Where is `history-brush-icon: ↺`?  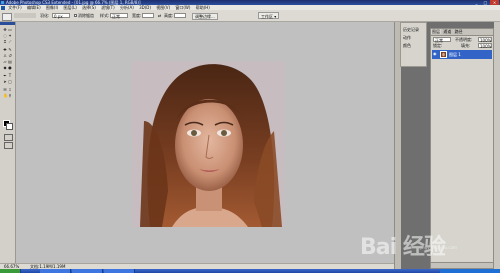 history-brush-icon: ↺ is located at coordinates (10, 56).